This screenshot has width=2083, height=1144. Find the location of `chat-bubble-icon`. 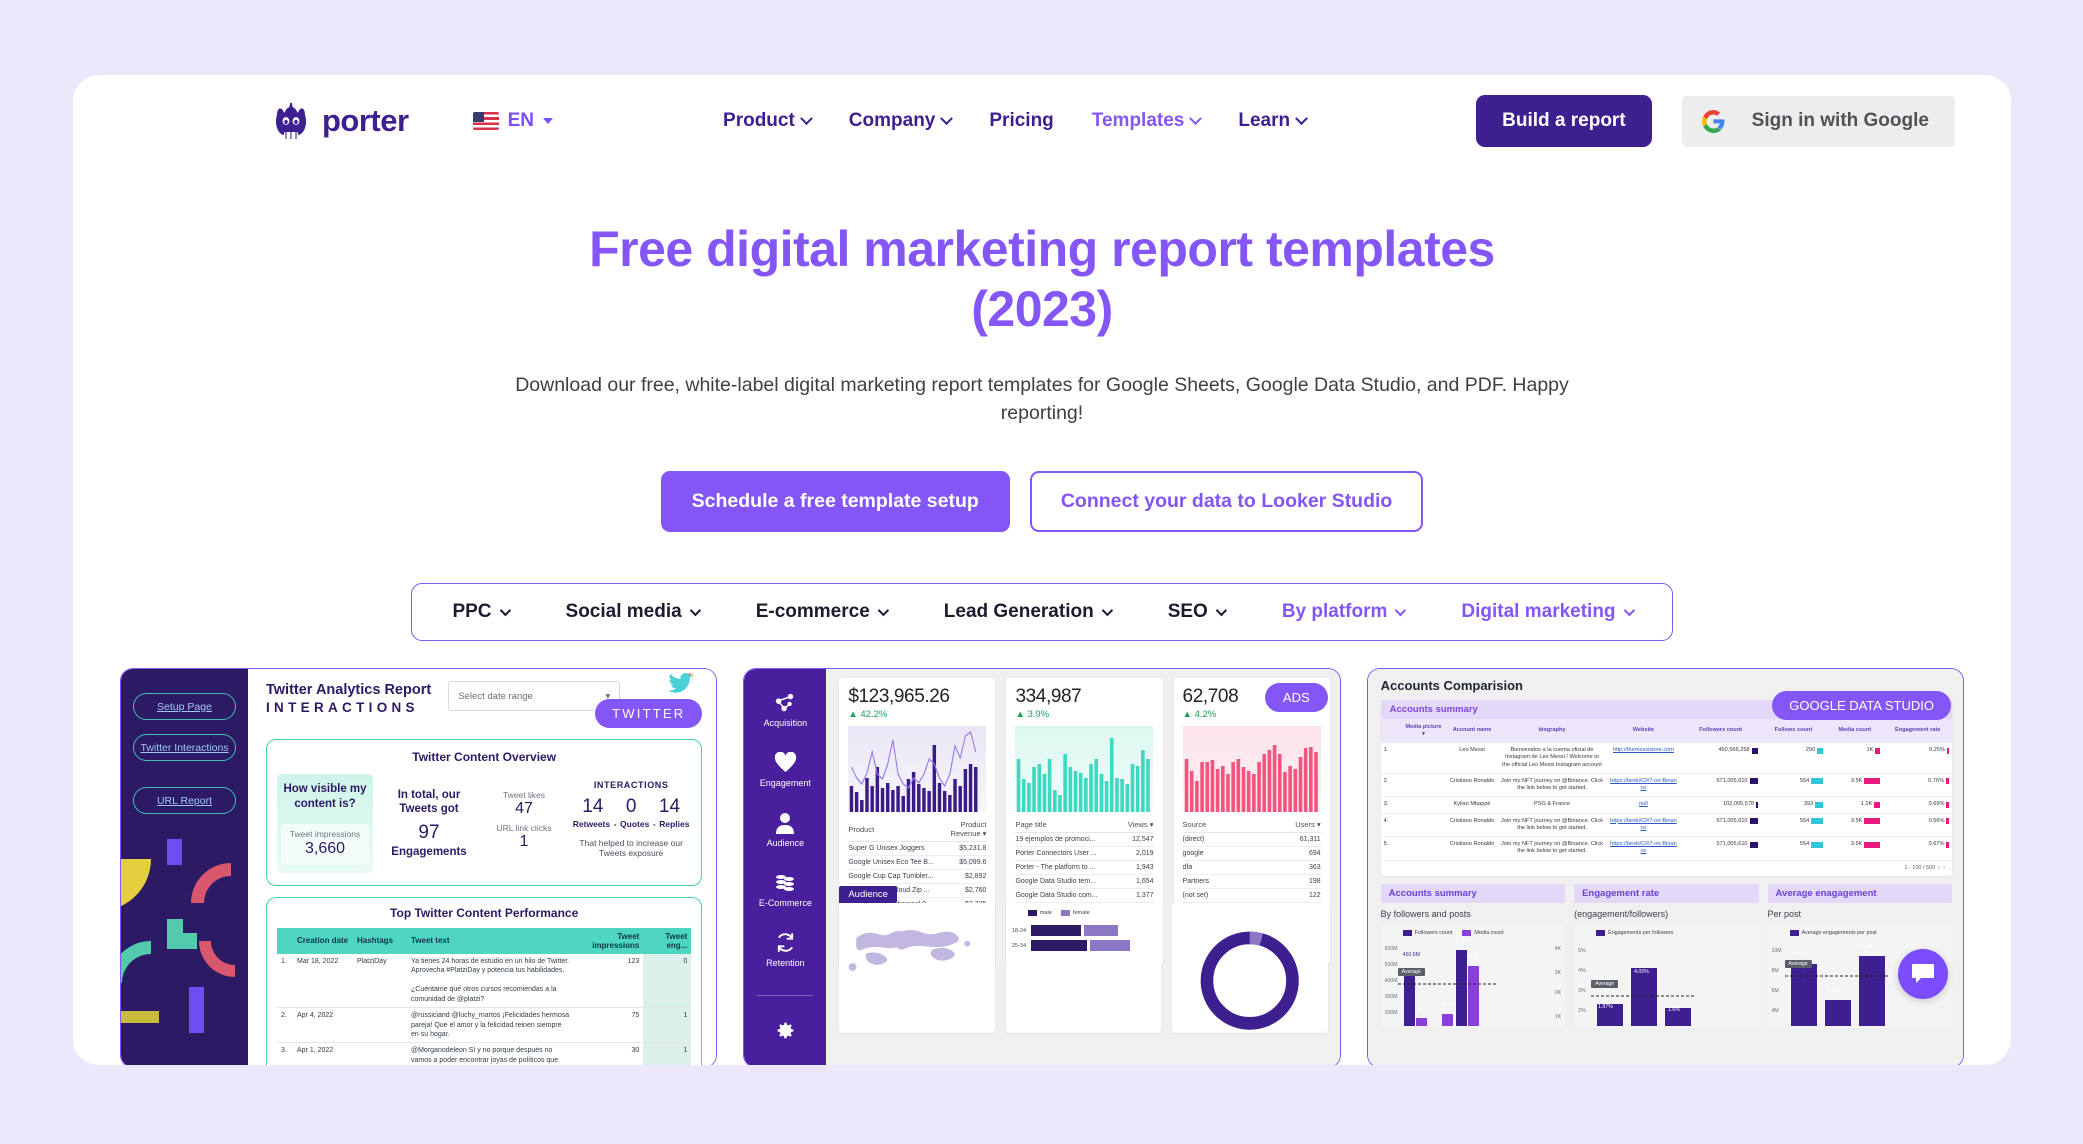

chat-bubble-icon is located at coordinates (1923, 973).